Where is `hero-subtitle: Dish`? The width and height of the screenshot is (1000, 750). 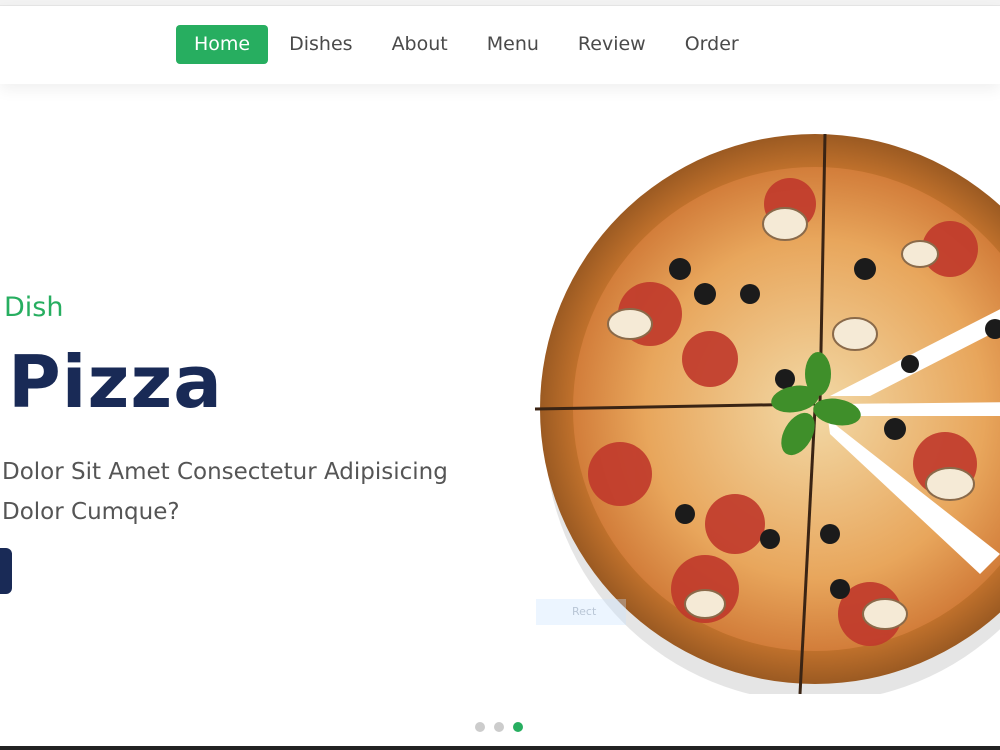 hero-subtitle: Dish is located at coordinates (34, 307).